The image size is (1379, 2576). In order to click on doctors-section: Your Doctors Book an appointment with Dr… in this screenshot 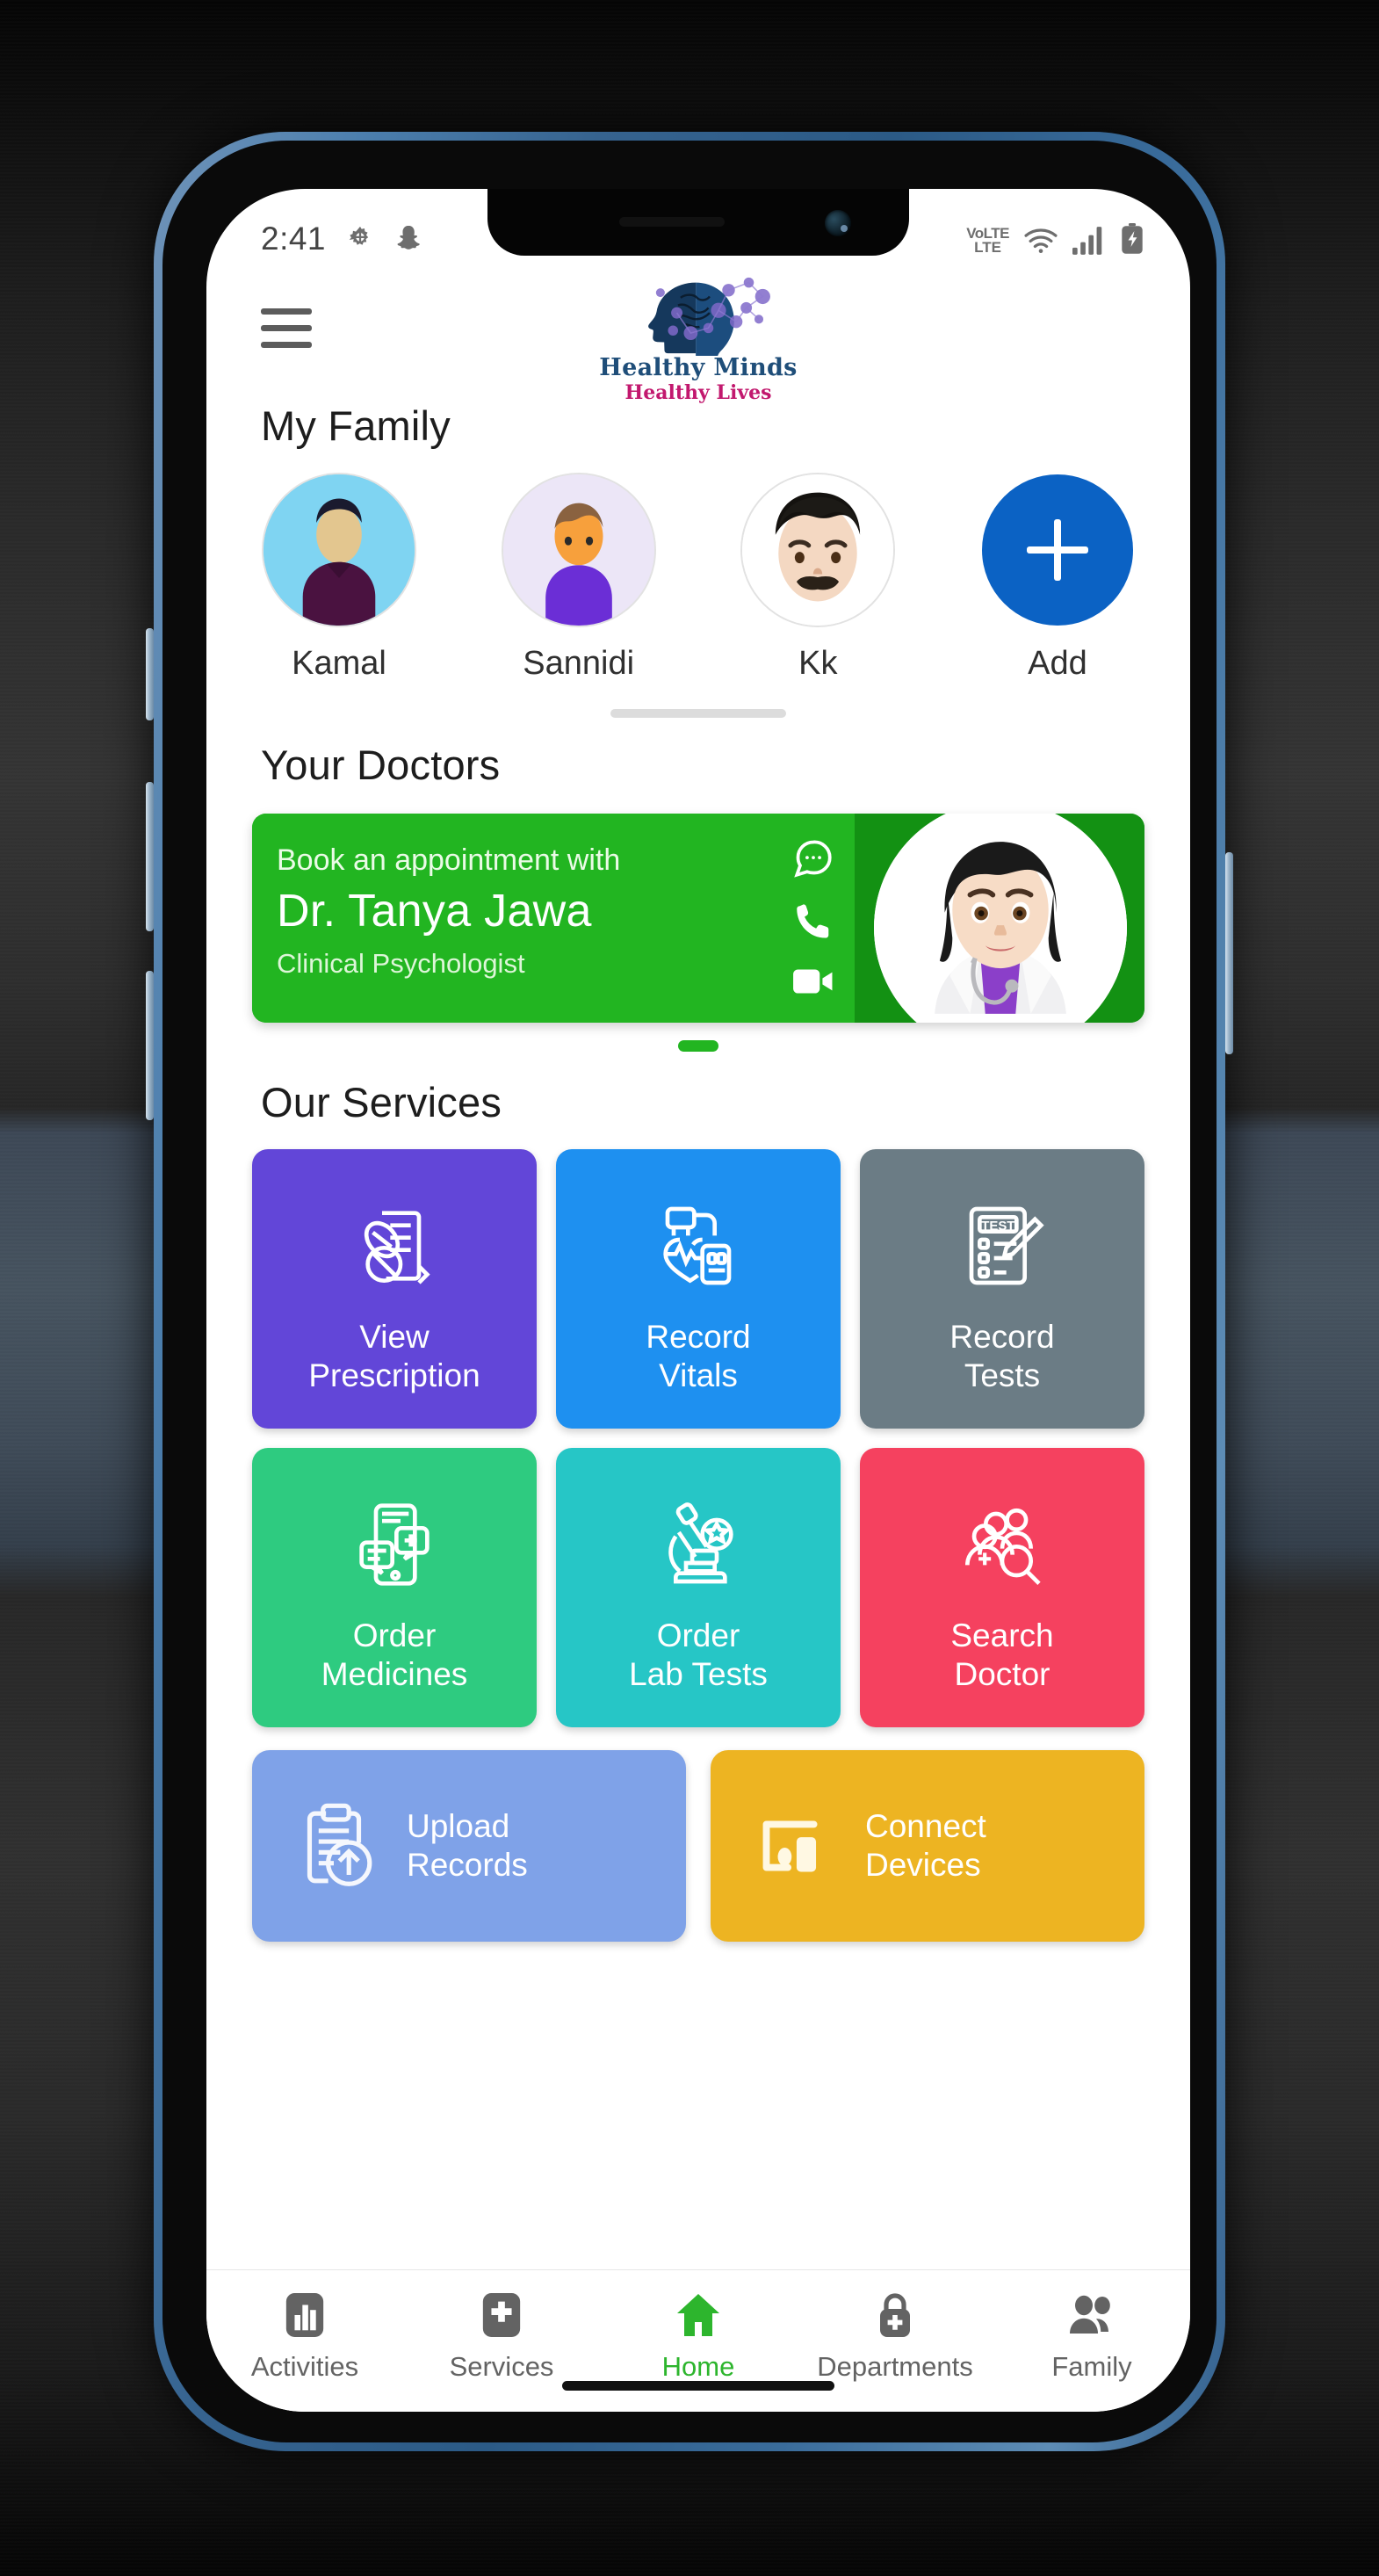, I will do `click(698, 896)`.